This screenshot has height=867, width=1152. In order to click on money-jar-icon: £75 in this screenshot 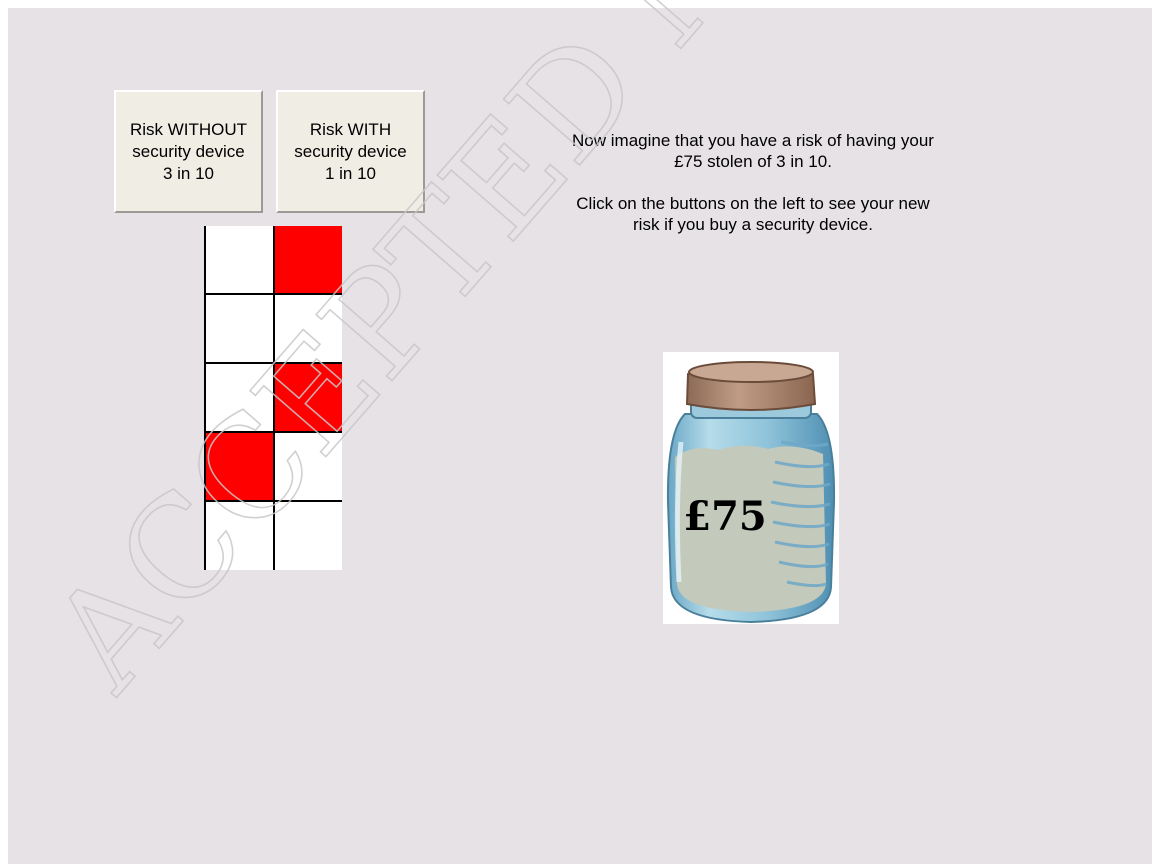, I will do `click(751, 488)`.